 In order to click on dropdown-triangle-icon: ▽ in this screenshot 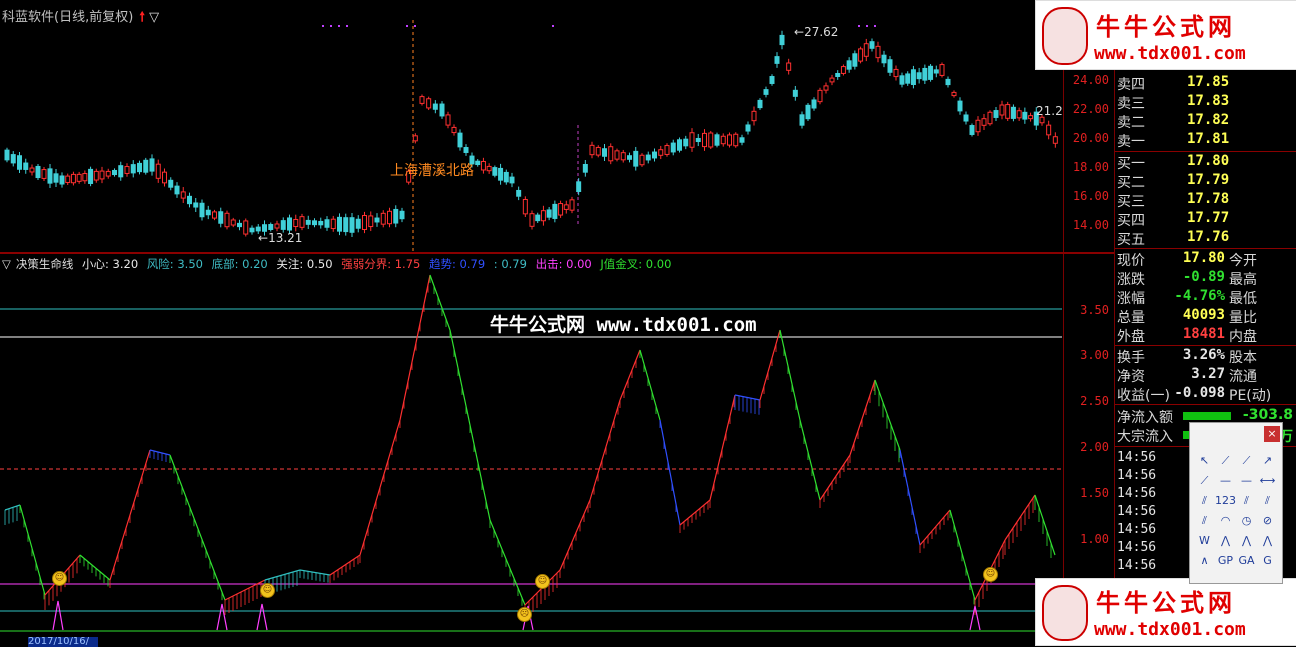, I will do `click(154, 17)`.